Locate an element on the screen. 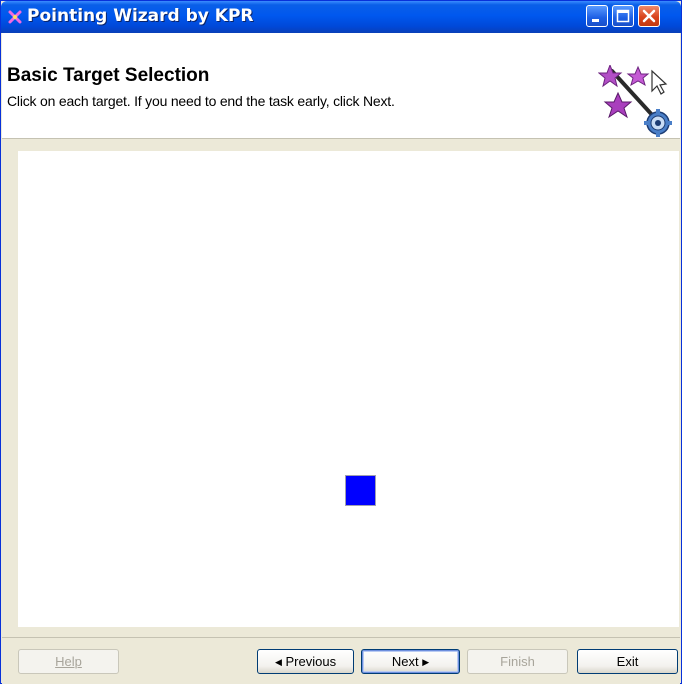 This screenshot has width=682, height=684. finish-label: Finish is located at coordinates (517, 661).